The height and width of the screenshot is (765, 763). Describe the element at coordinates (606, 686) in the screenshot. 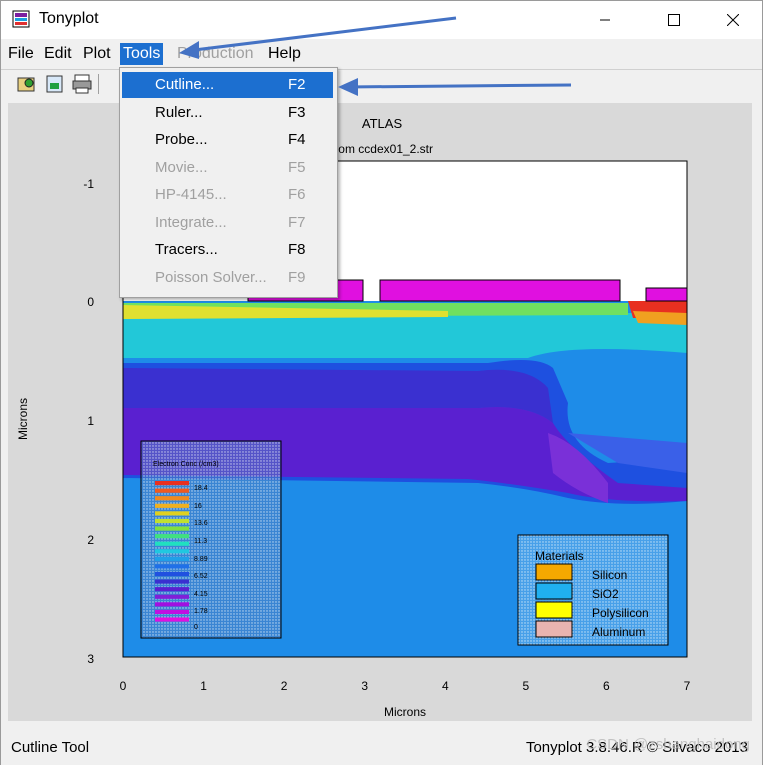

I see `x-tick-label: 6` at that location.